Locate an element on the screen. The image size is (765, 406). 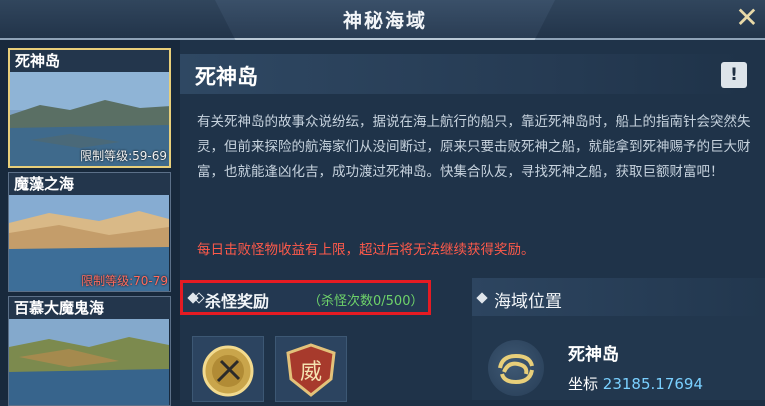
kill-count: （杀怪次数0/500） is located at coordinates (366, 301).